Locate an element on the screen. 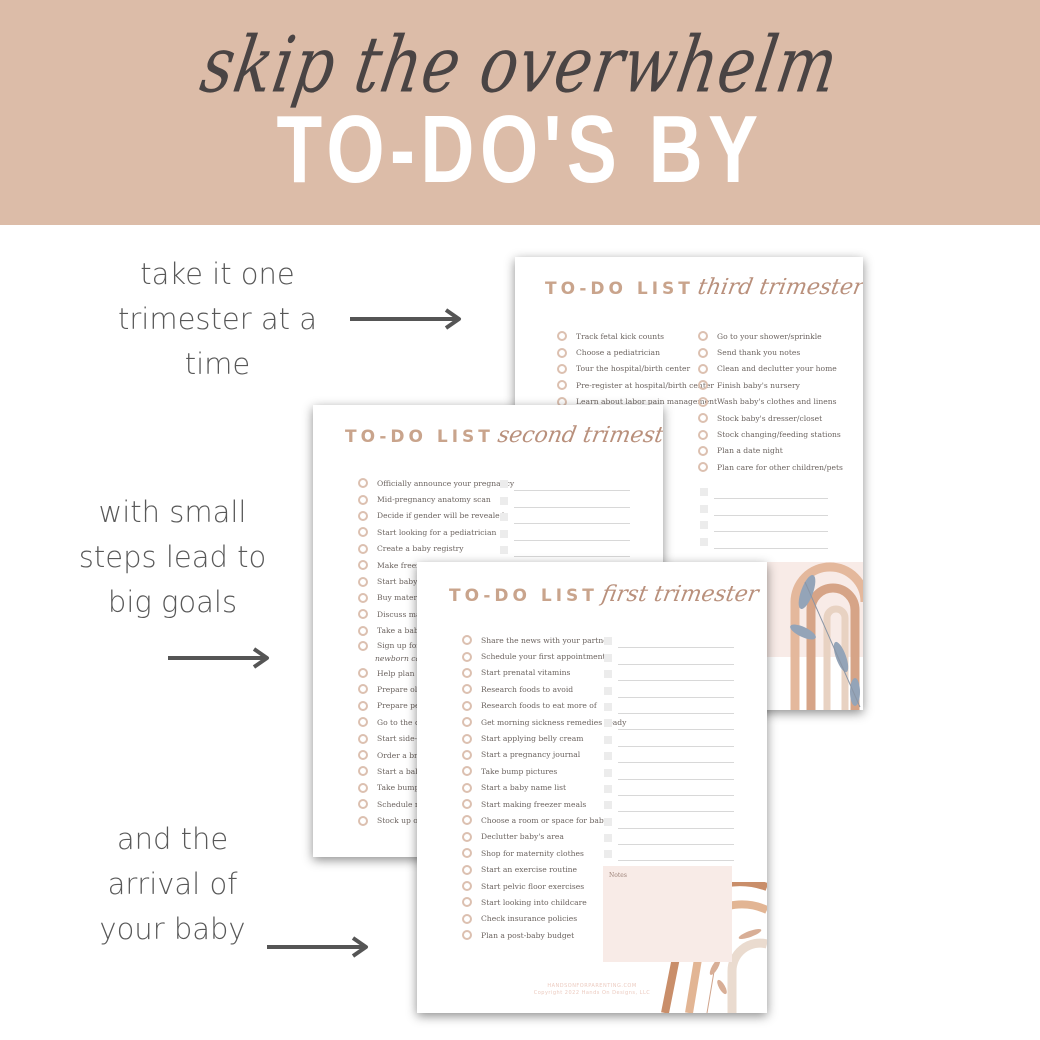 The height and width of the screenshot is (1040, 1040). list-item: Start making freezer meals is located at coordinates (544, 804).